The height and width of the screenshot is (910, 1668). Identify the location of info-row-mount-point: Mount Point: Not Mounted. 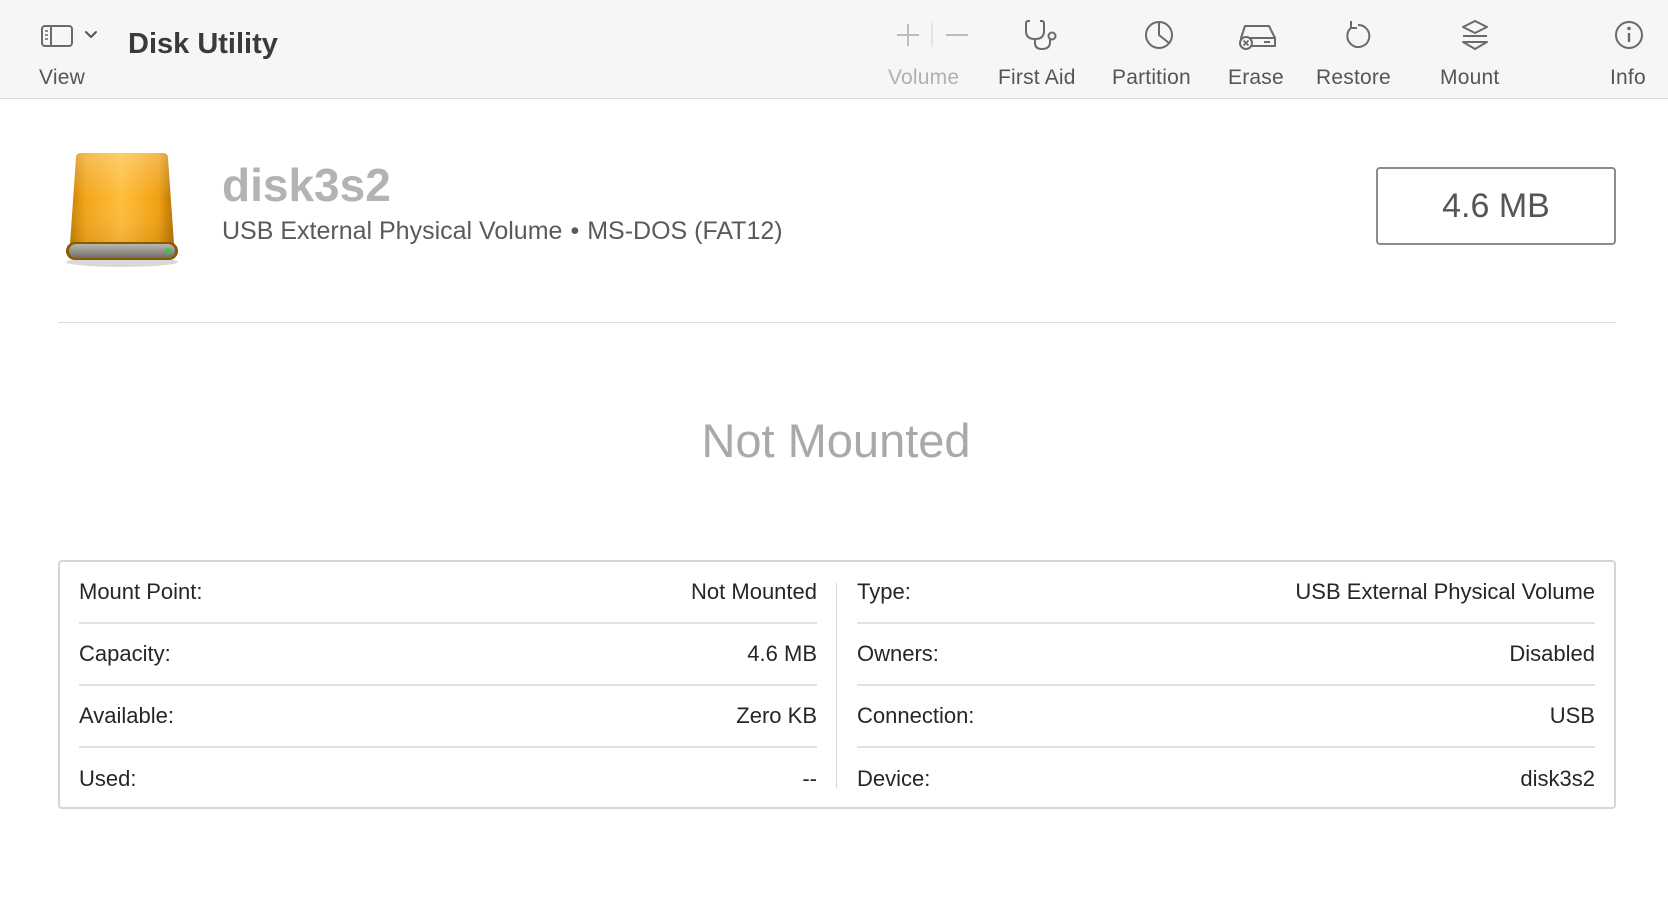
(448, 593).